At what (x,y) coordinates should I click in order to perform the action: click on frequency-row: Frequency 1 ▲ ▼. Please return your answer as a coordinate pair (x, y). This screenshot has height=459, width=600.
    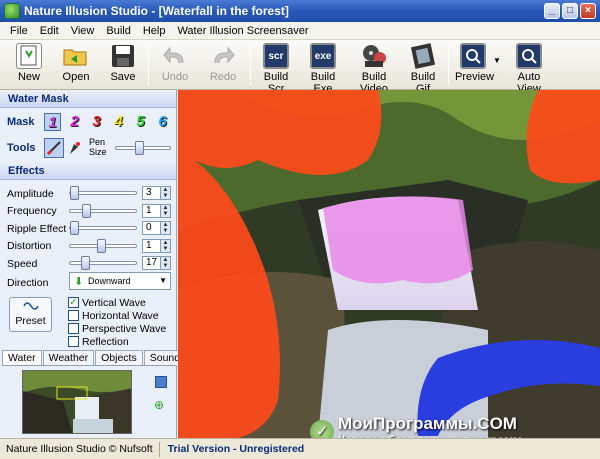
    Looking at the image, I should click on (88, 211).